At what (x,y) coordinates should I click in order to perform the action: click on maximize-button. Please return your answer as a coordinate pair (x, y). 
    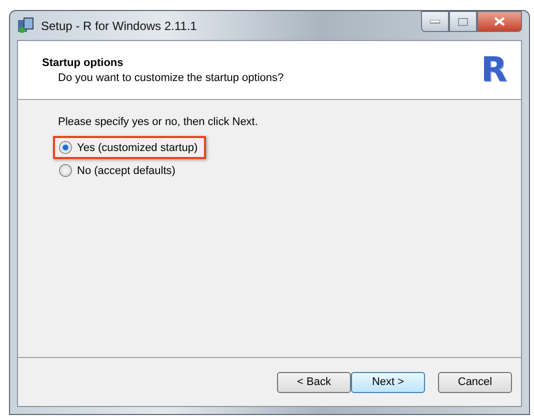
    Looking at the image, I should click on (463, 21).